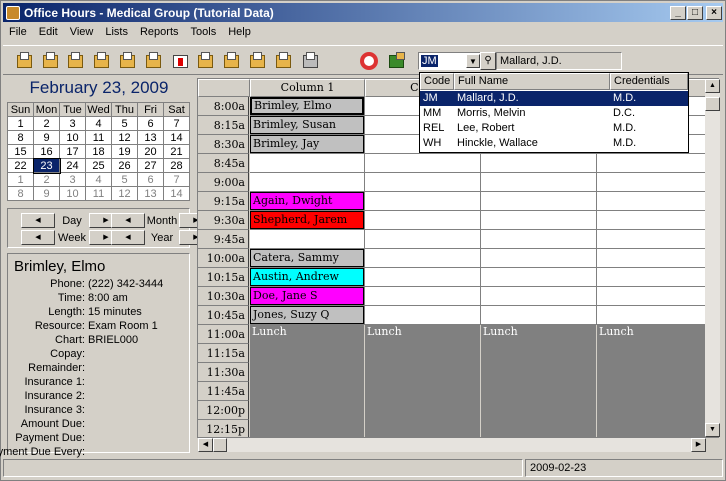 The image size is (726, 481). What do you see at coordinates (124, 165) in the screenshot?
I see `calendar-day: 26` at bounding box center [124, 165].